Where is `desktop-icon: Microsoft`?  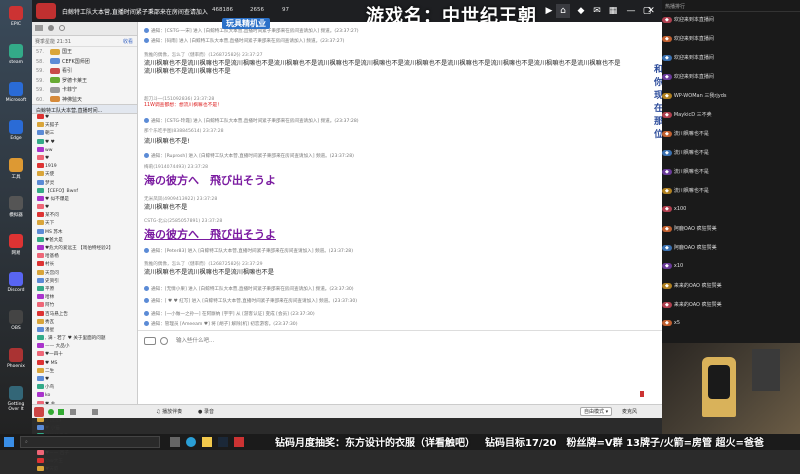 desktop-icon: Microsoft is located at coordinates (16, 97).